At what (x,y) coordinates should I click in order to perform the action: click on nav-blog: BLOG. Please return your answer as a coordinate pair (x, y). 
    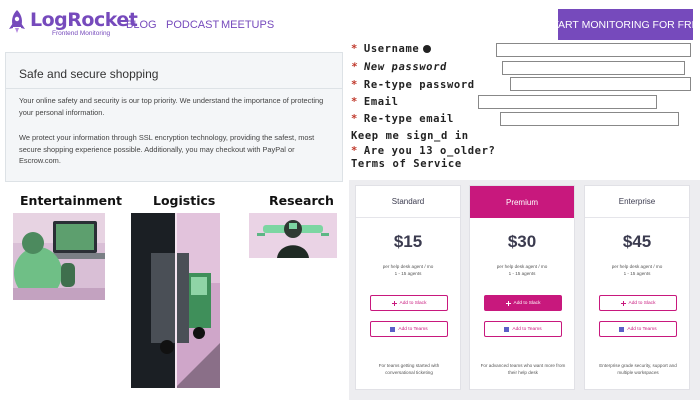
    Looking at the image, I should click on (141, 25).